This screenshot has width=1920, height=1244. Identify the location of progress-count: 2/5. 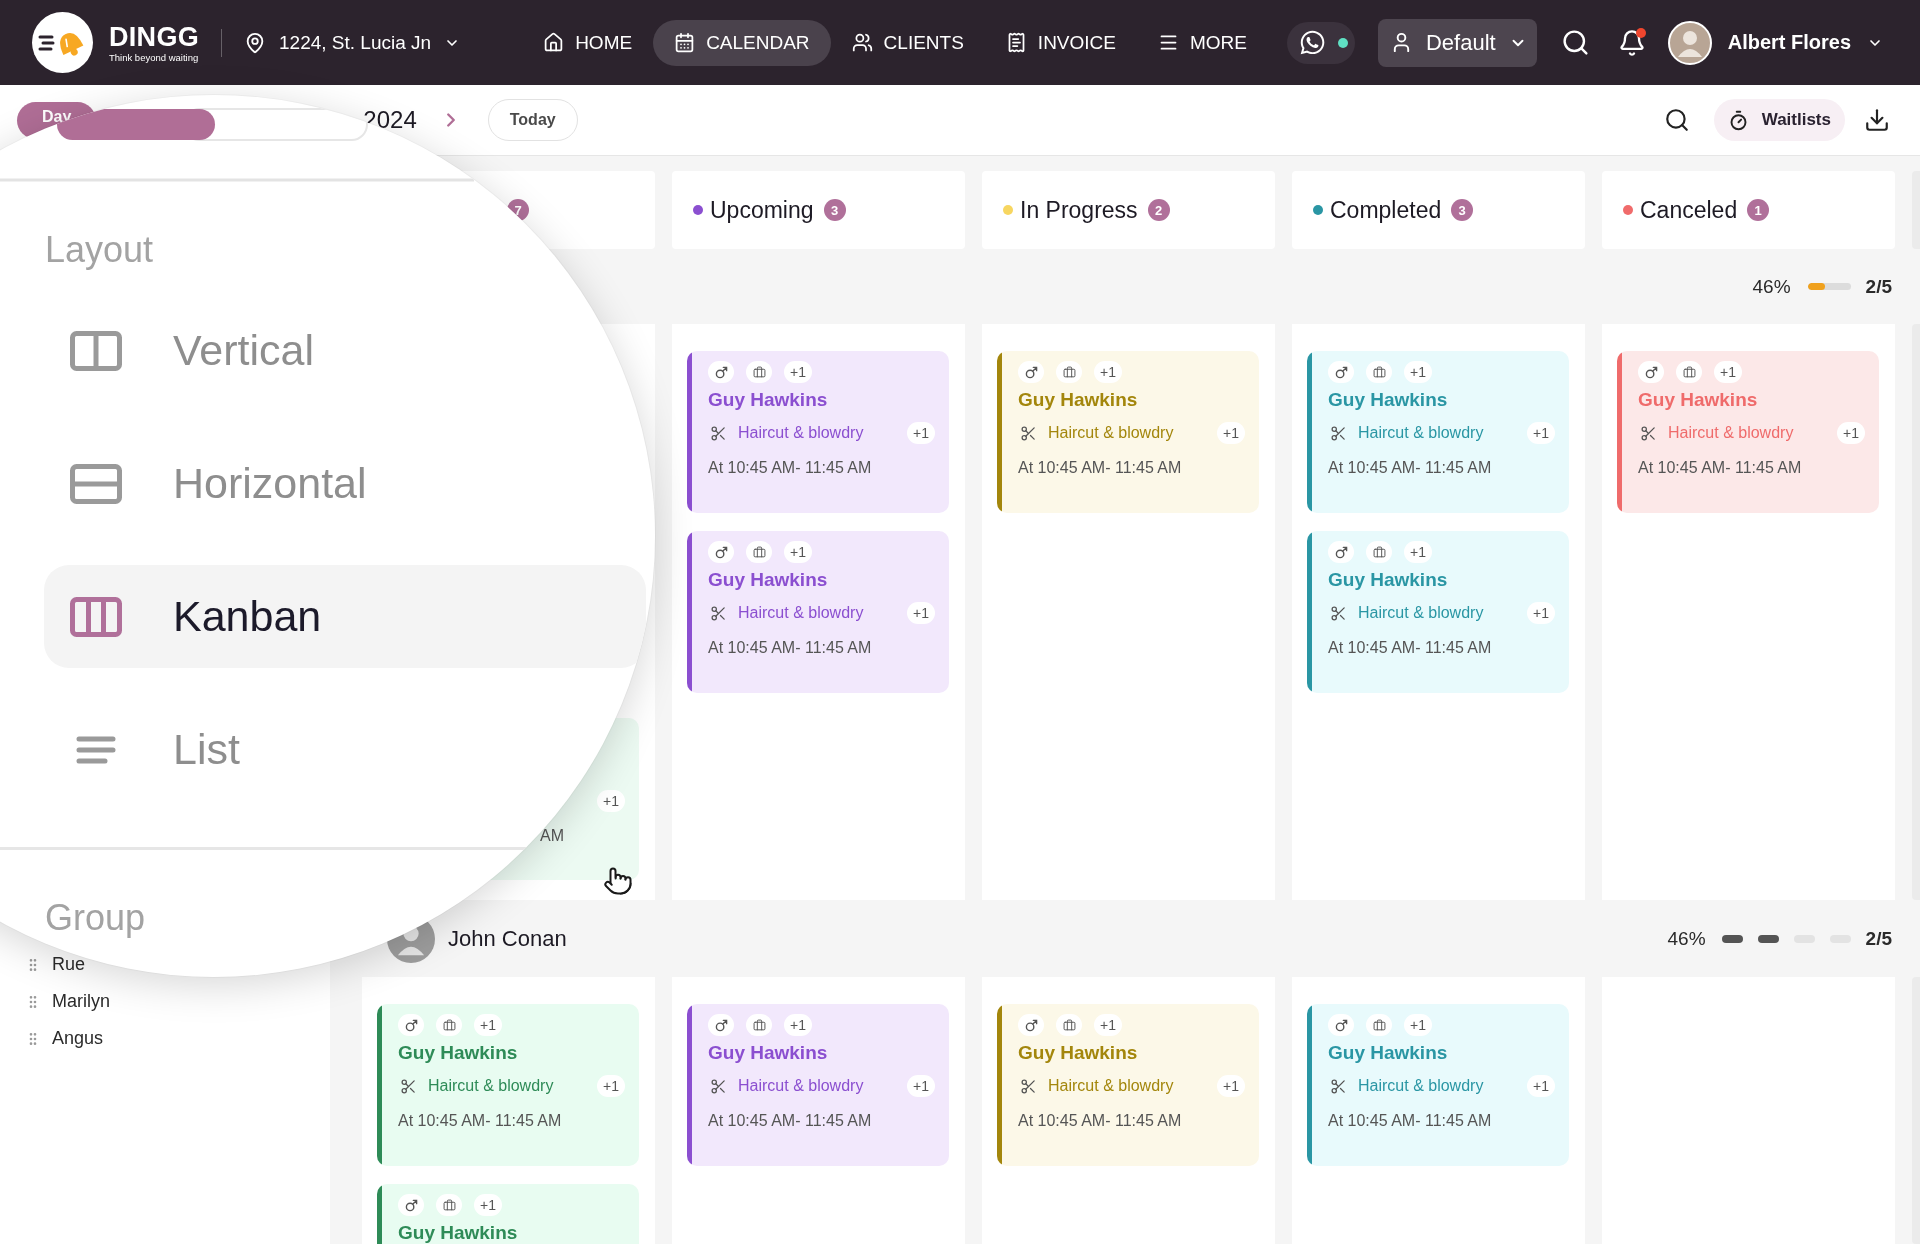
(1878, 286).